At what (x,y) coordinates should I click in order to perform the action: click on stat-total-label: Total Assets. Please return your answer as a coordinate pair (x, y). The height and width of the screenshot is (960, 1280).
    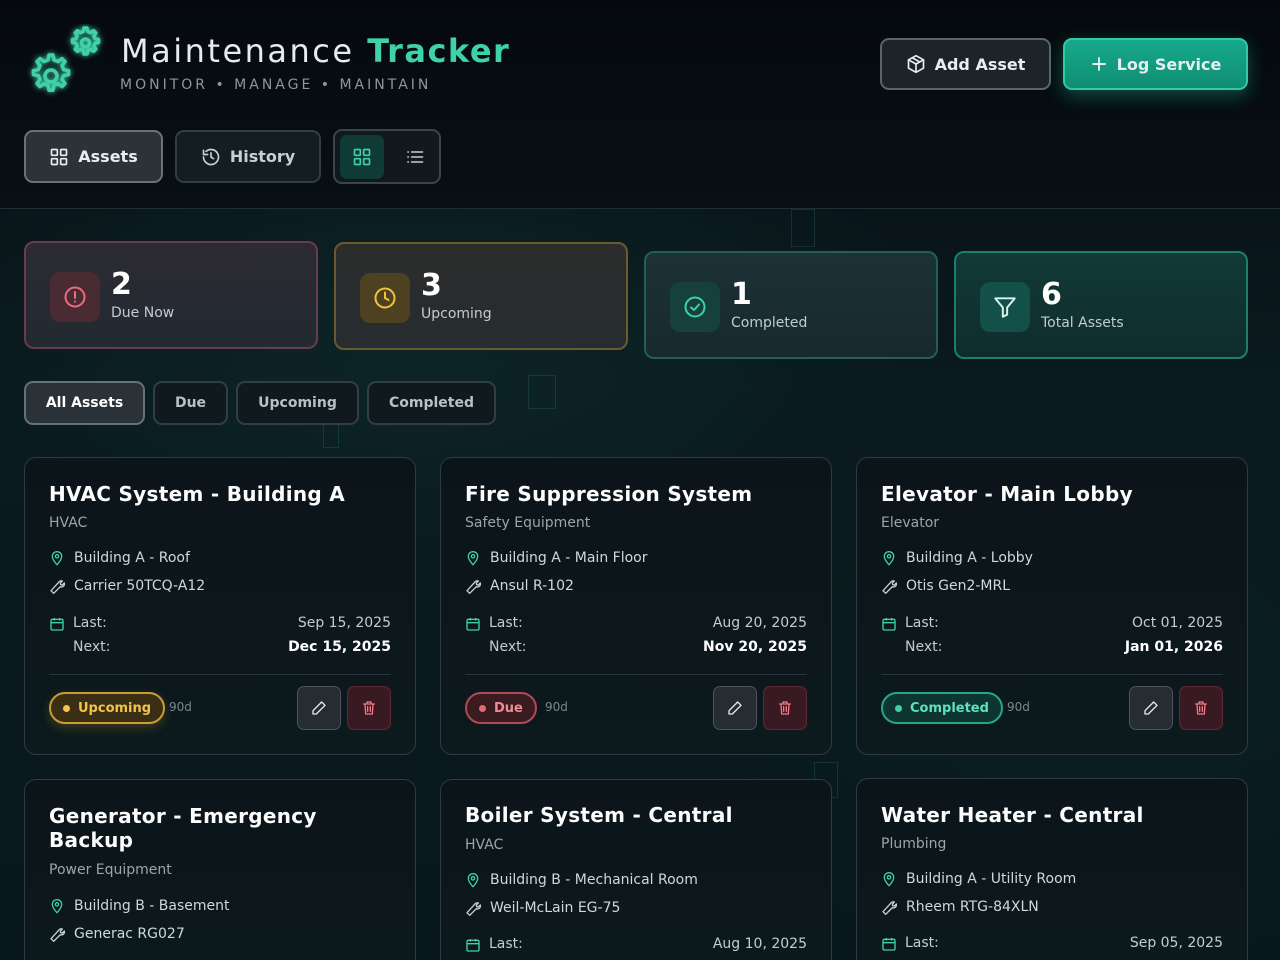
    Looking at the image, I should click on (1082, 323).